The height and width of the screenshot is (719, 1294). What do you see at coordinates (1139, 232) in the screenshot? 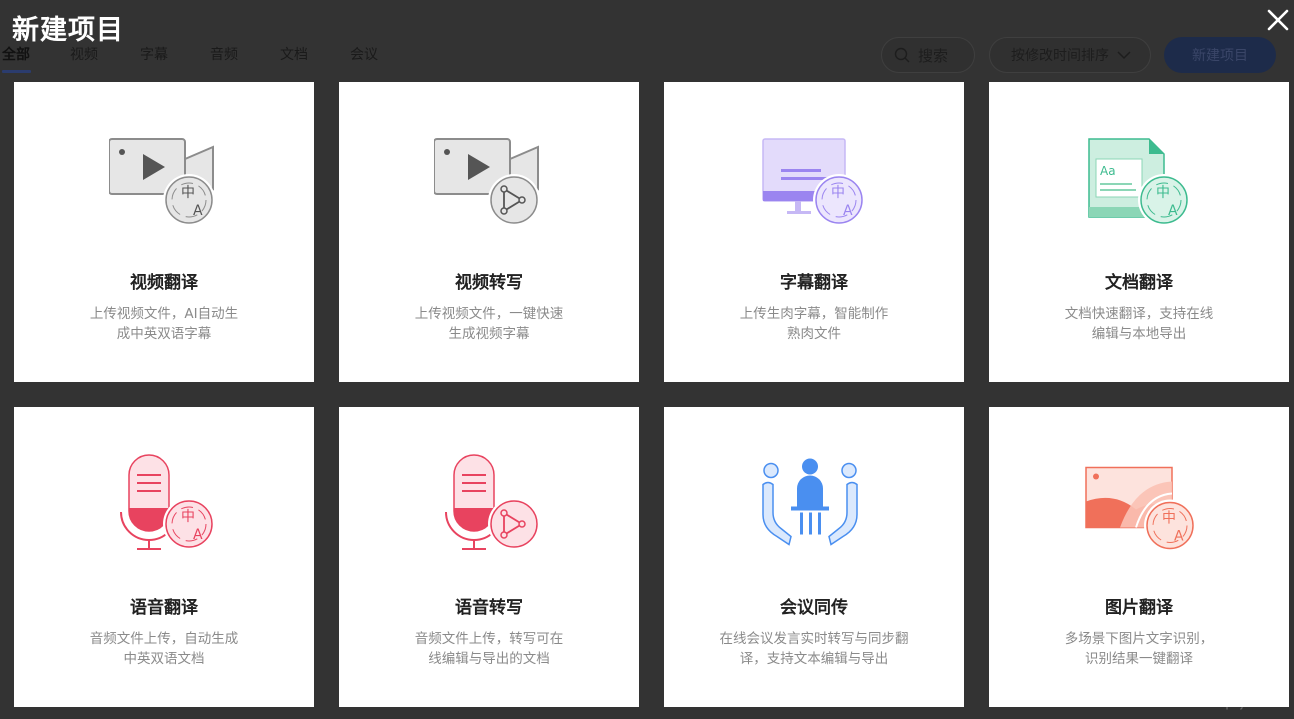
I see `card-document-translate: Aa 中 A 文档翻译 文档快速翻译，支持在线编辑与本地导出` at bounding box center [1139, 232].